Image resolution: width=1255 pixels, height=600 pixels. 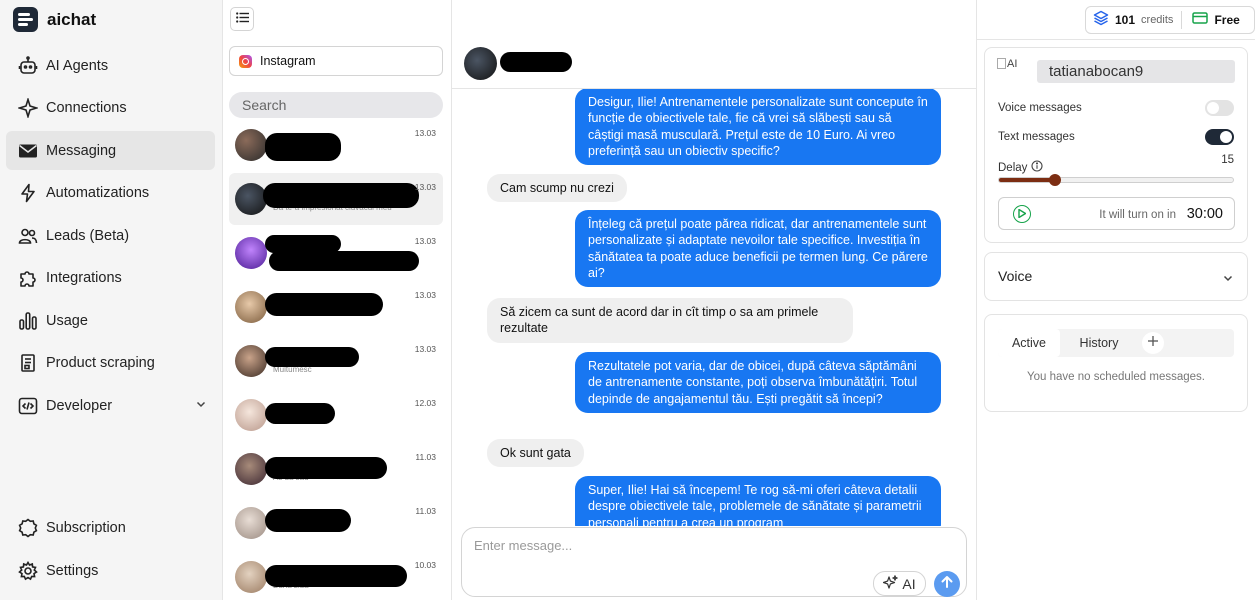 I want to click on tab-active: Active, so click(x=1029, y=343).